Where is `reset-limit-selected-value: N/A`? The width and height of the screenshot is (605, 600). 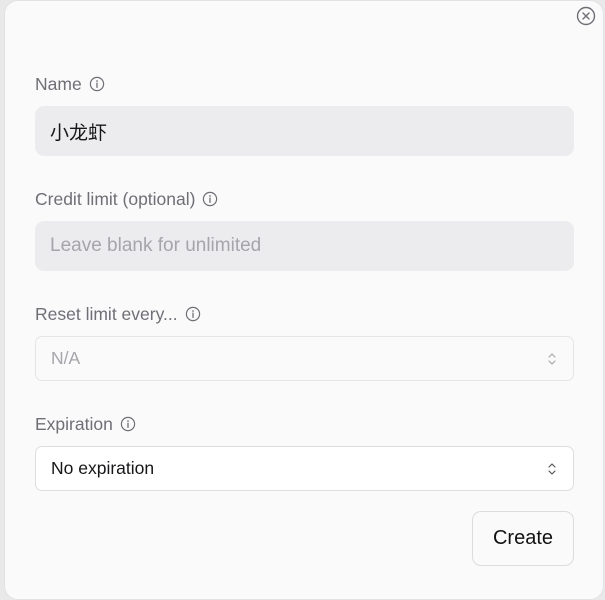 reset-limit-selected-value: N/A is located at coordinates (66, 358).